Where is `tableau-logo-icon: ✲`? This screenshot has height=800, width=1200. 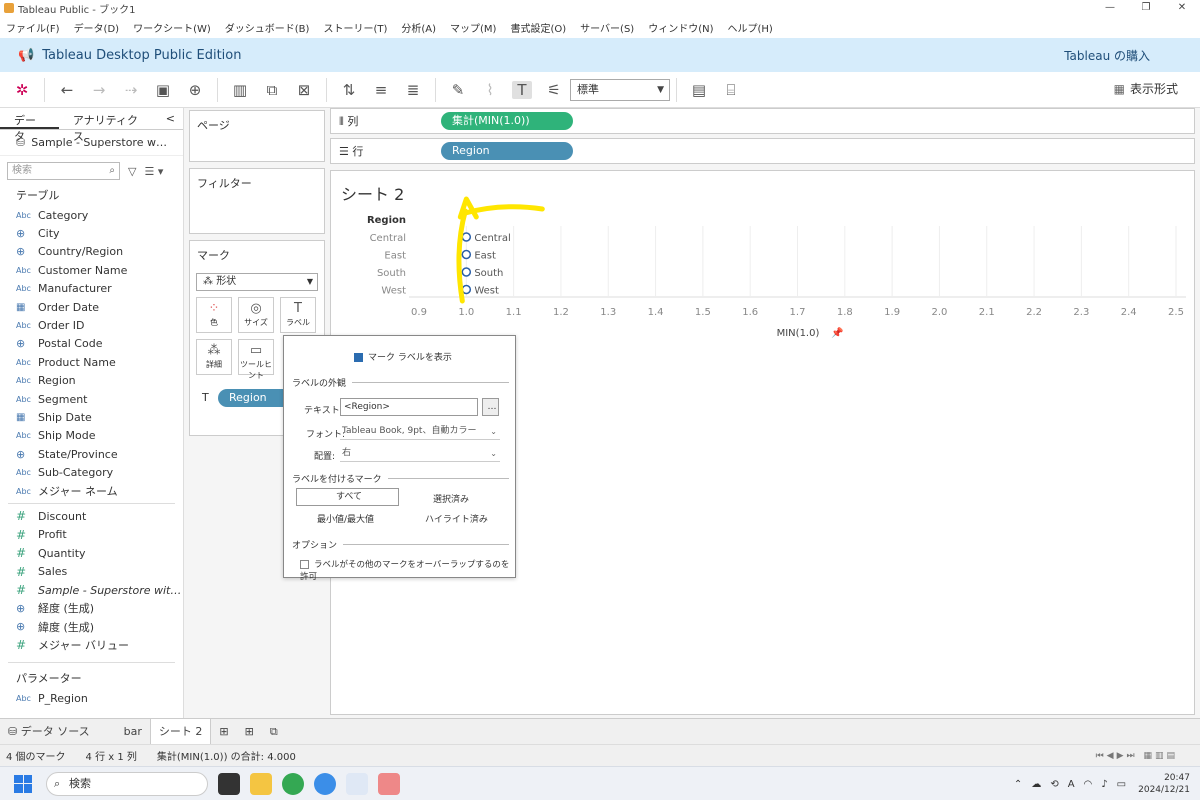
tableau-logo-icon: ✲ is located at coordinates (22, 90).